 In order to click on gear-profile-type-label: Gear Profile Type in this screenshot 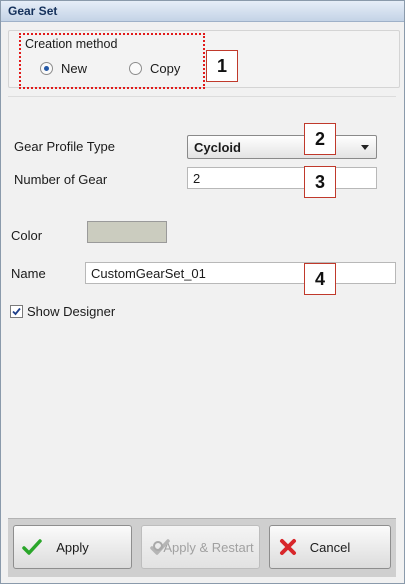, I will do `click(64, 146)`.